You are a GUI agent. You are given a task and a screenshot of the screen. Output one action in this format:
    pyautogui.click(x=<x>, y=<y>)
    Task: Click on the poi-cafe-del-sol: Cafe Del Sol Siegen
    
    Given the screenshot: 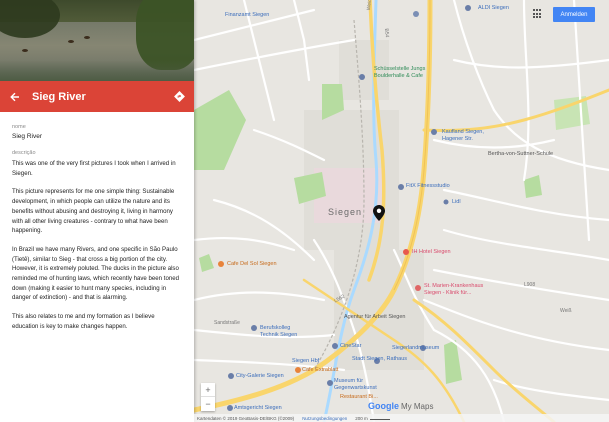 What is the action you would take?
    pyautogui.click(x=252, y=264)
    